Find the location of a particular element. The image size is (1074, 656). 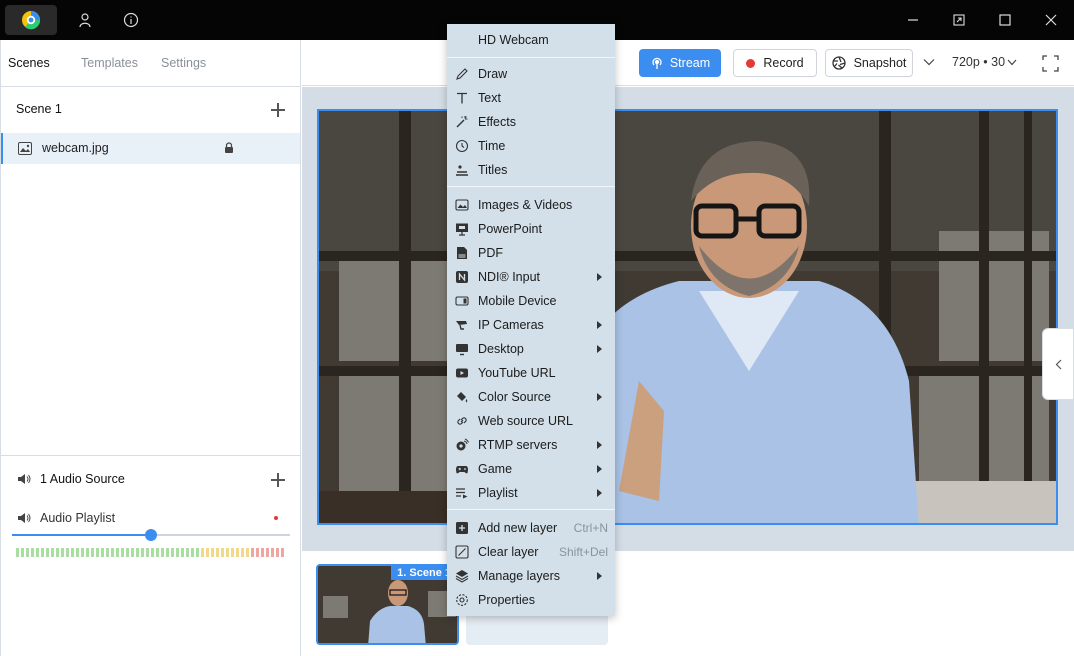

clock-icon is located at coordinates (462, 146).